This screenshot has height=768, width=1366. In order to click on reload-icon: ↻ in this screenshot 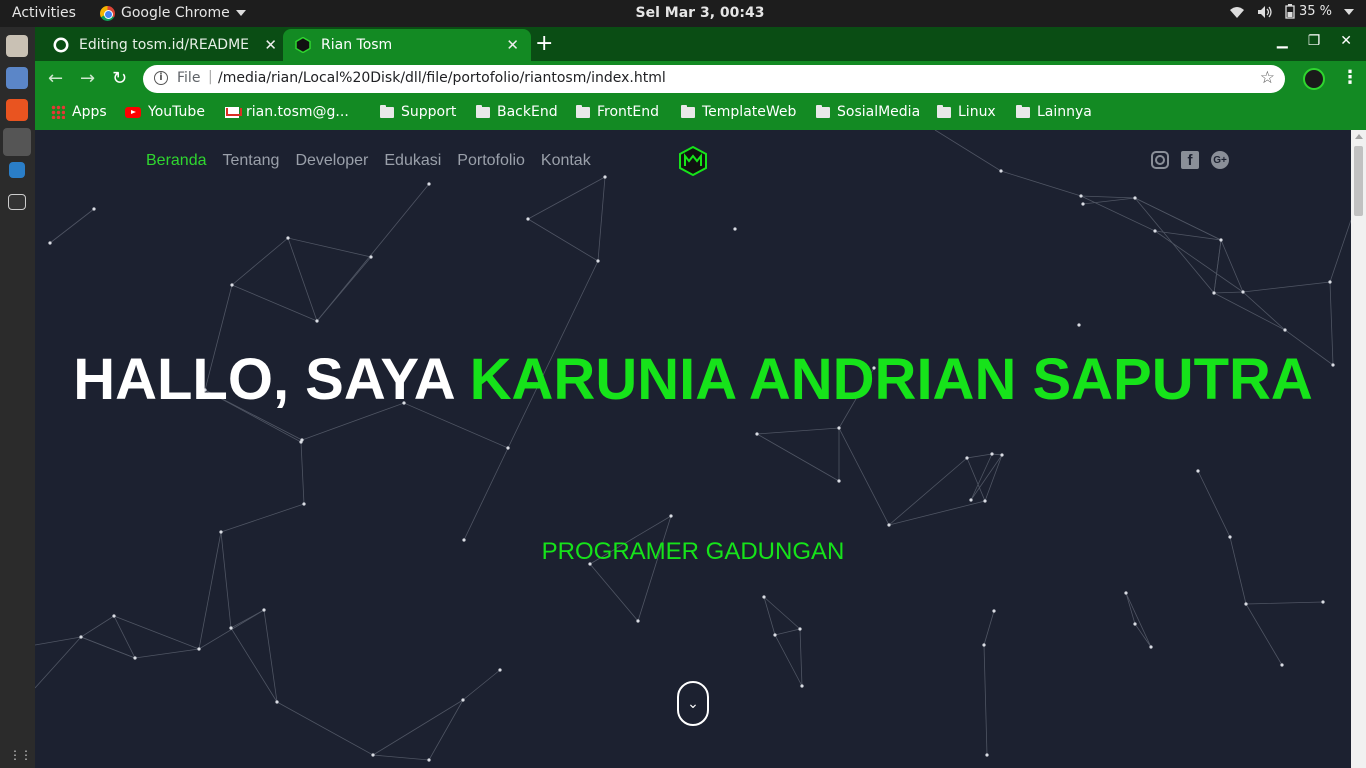, I will do `click(119, 78)`.